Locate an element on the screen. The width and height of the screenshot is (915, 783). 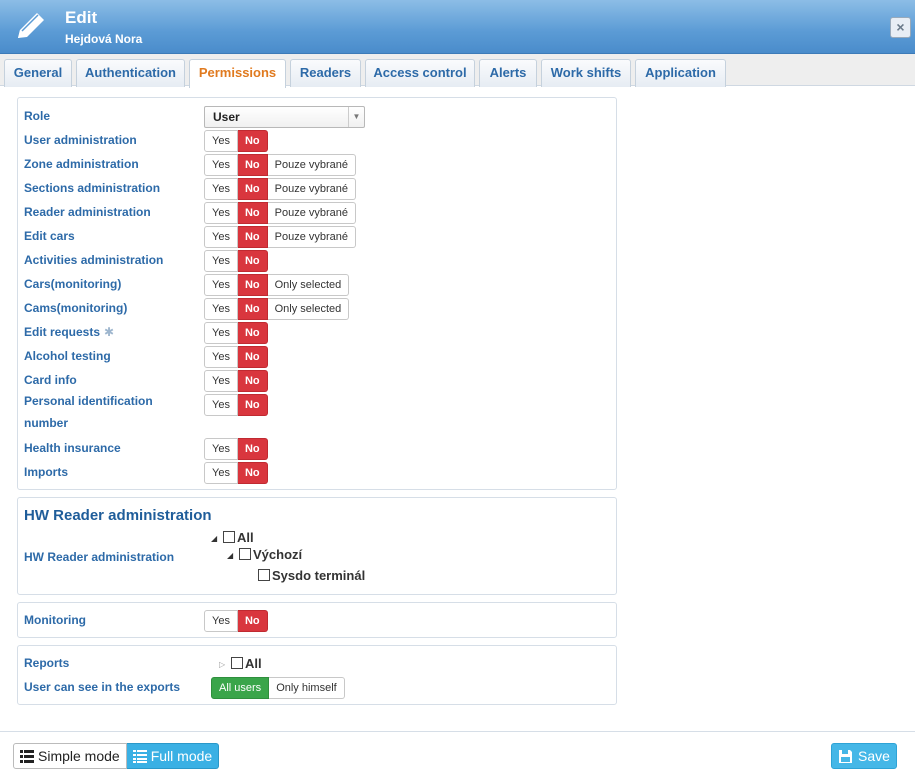
permission-row: Imports Yes No is located at coordinates (319, 473).